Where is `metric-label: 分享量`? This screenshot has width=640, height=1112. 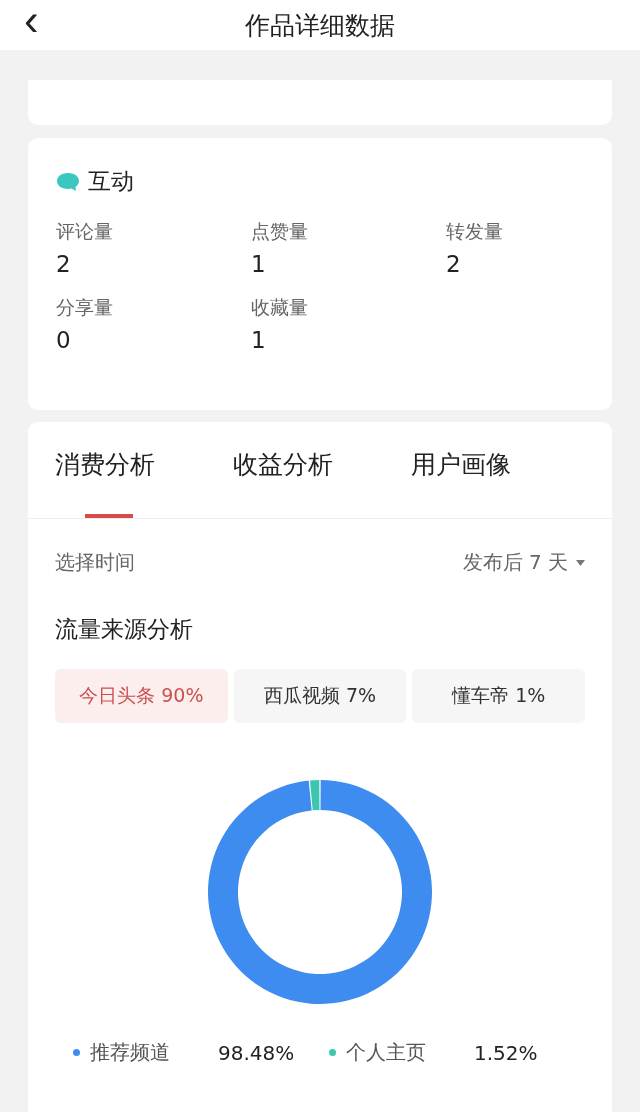
metric-label: 分享量 is located at coordinates (85, 307).